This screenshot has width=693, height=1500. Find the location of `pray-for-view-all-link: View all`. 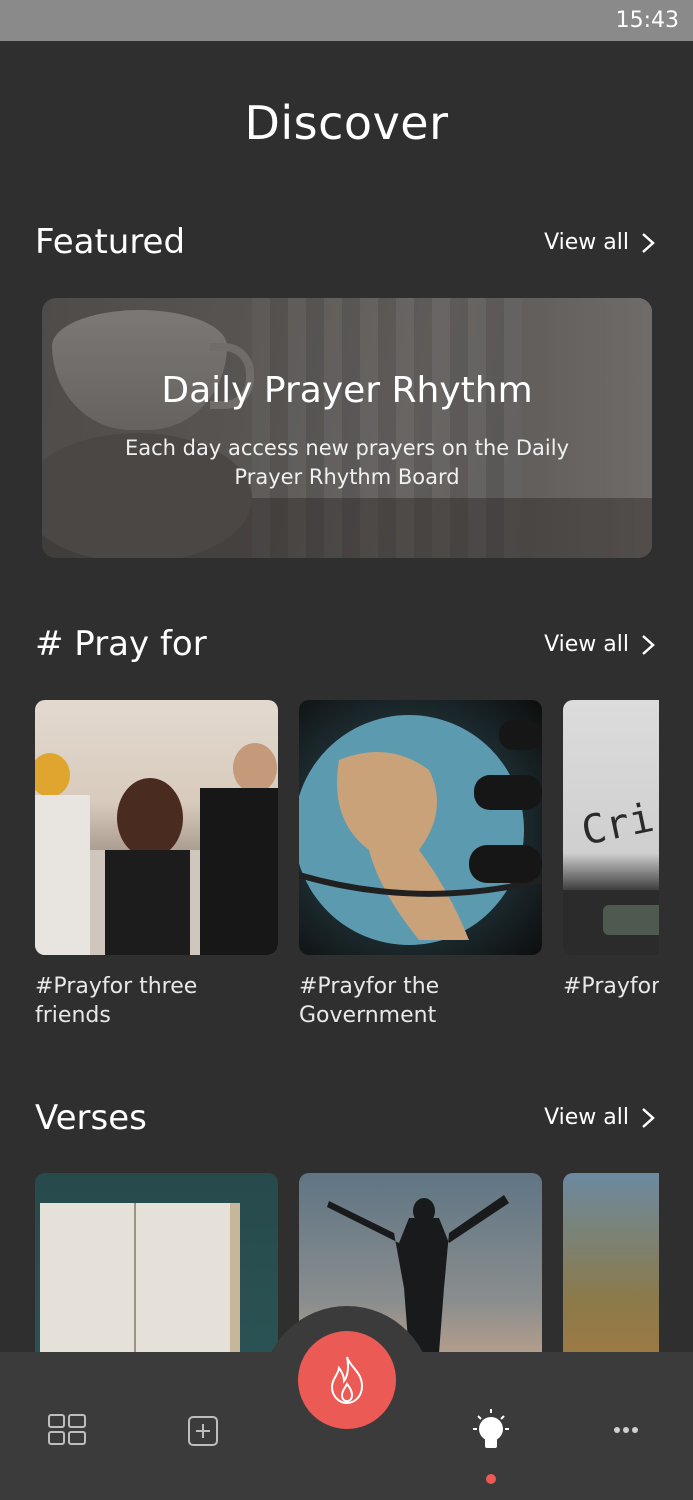

pray-for-view-all-link: View all is located at coordinates (599, 644).